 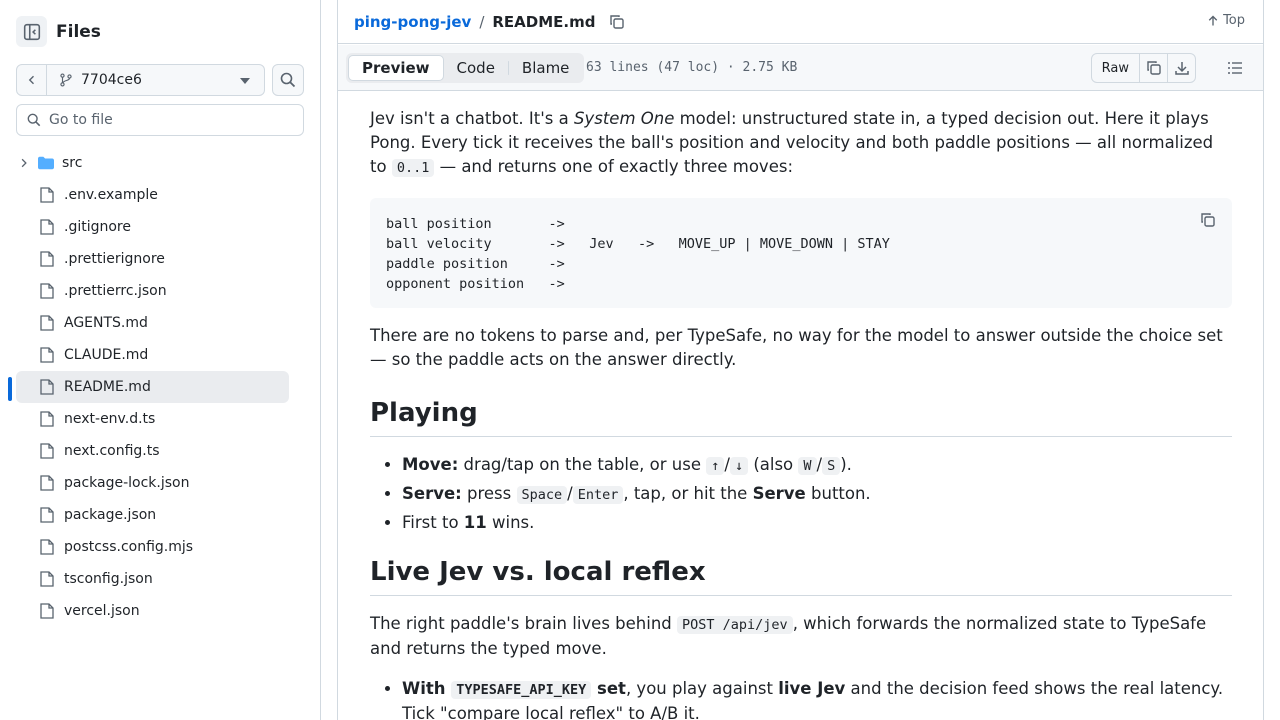 What do you see at coordinates (102, 611) in the screenshot?
I see `tree-item-label: vercel.json` at bounding box center [102, 611].